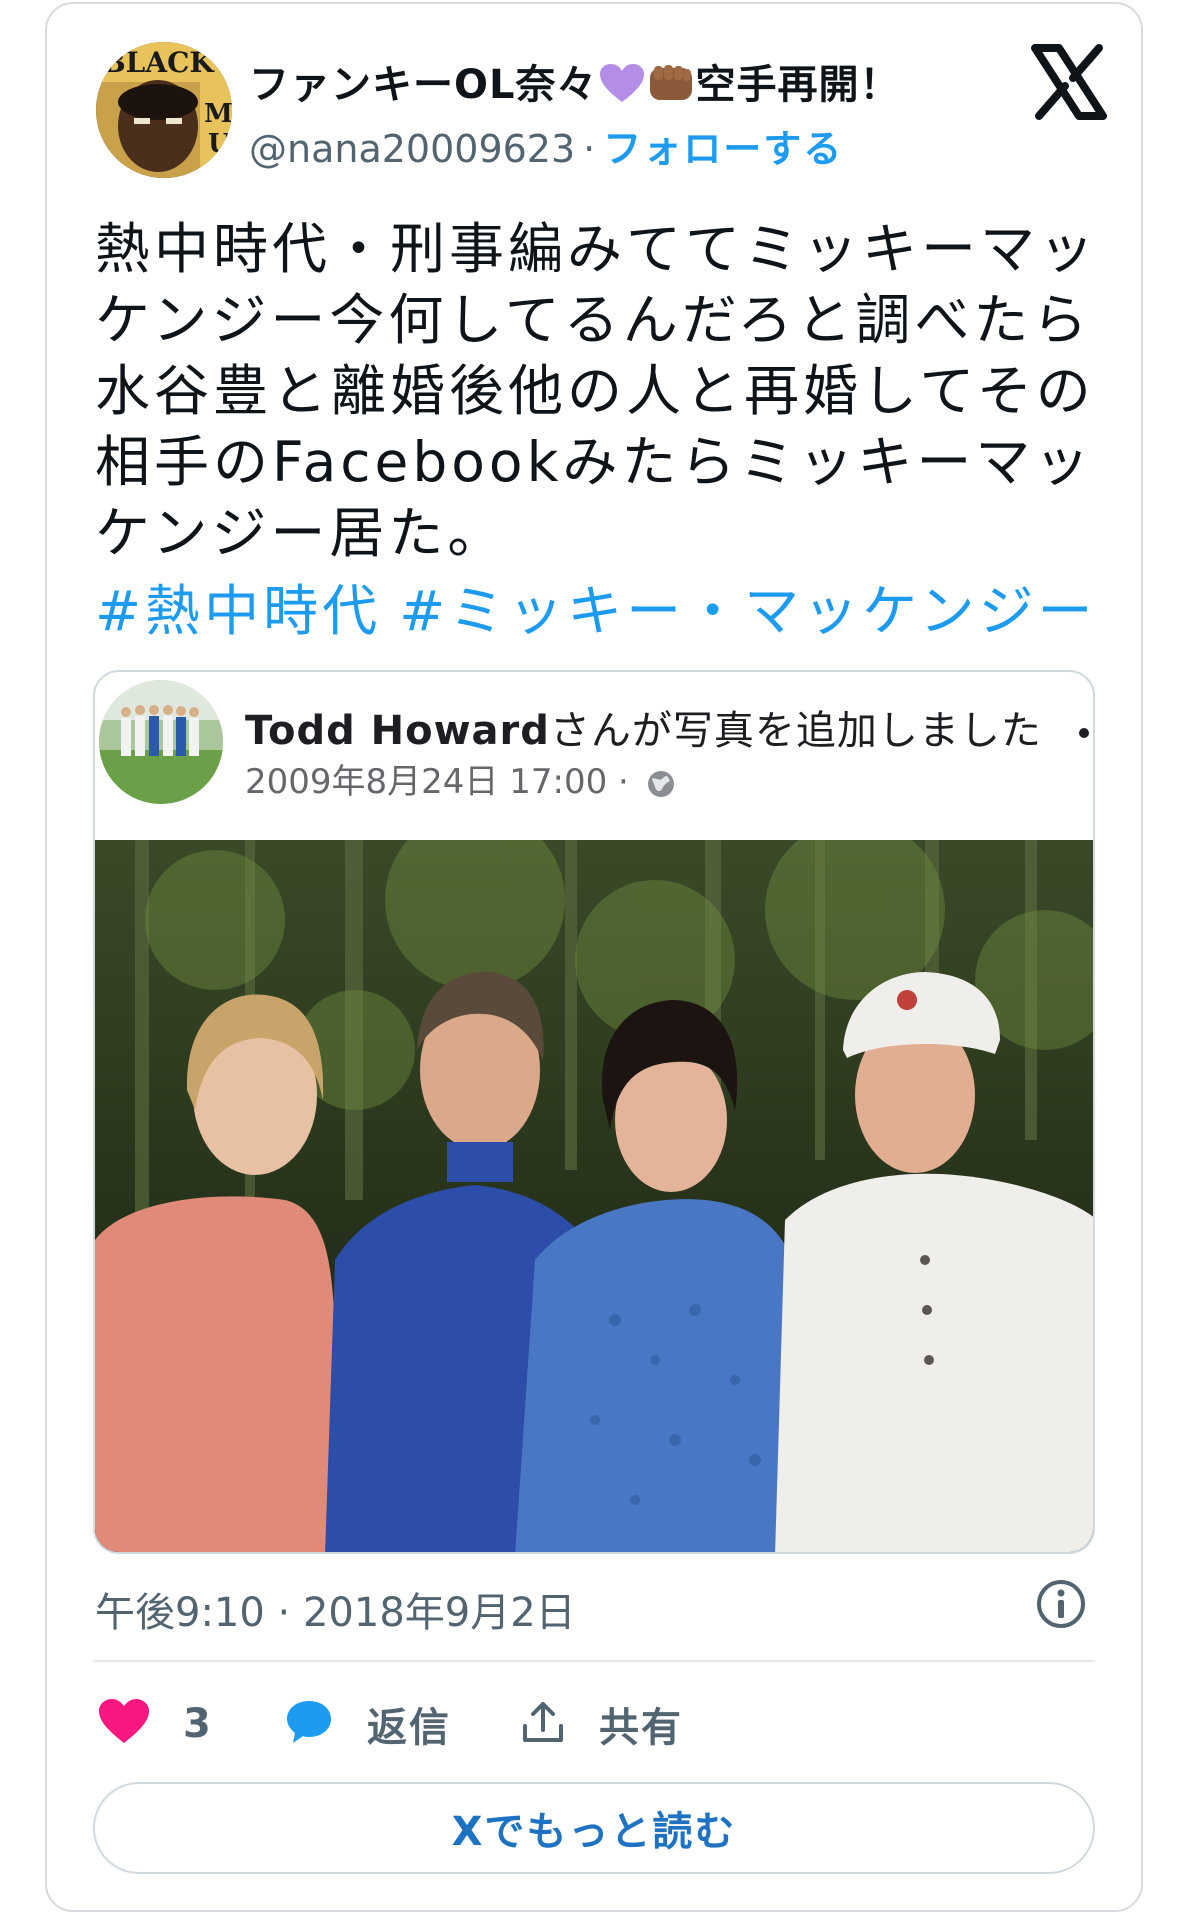  What do you see at coordinates (594, 1828) in the screenshot?
I see `read-more-button: Xでもっと読む` at bounding box center [594, 1828].